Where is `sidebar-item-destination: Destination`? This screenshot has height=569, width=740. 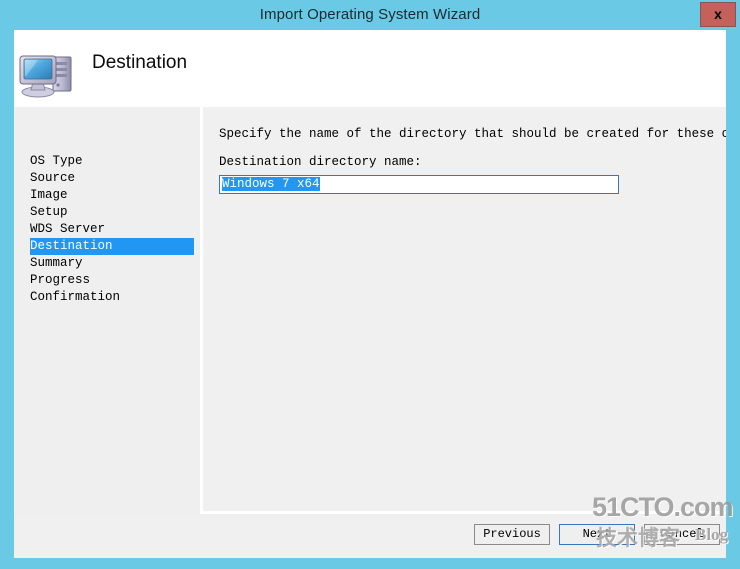
sidebar-item-destination: Destination is located at coordinates (112, 246).